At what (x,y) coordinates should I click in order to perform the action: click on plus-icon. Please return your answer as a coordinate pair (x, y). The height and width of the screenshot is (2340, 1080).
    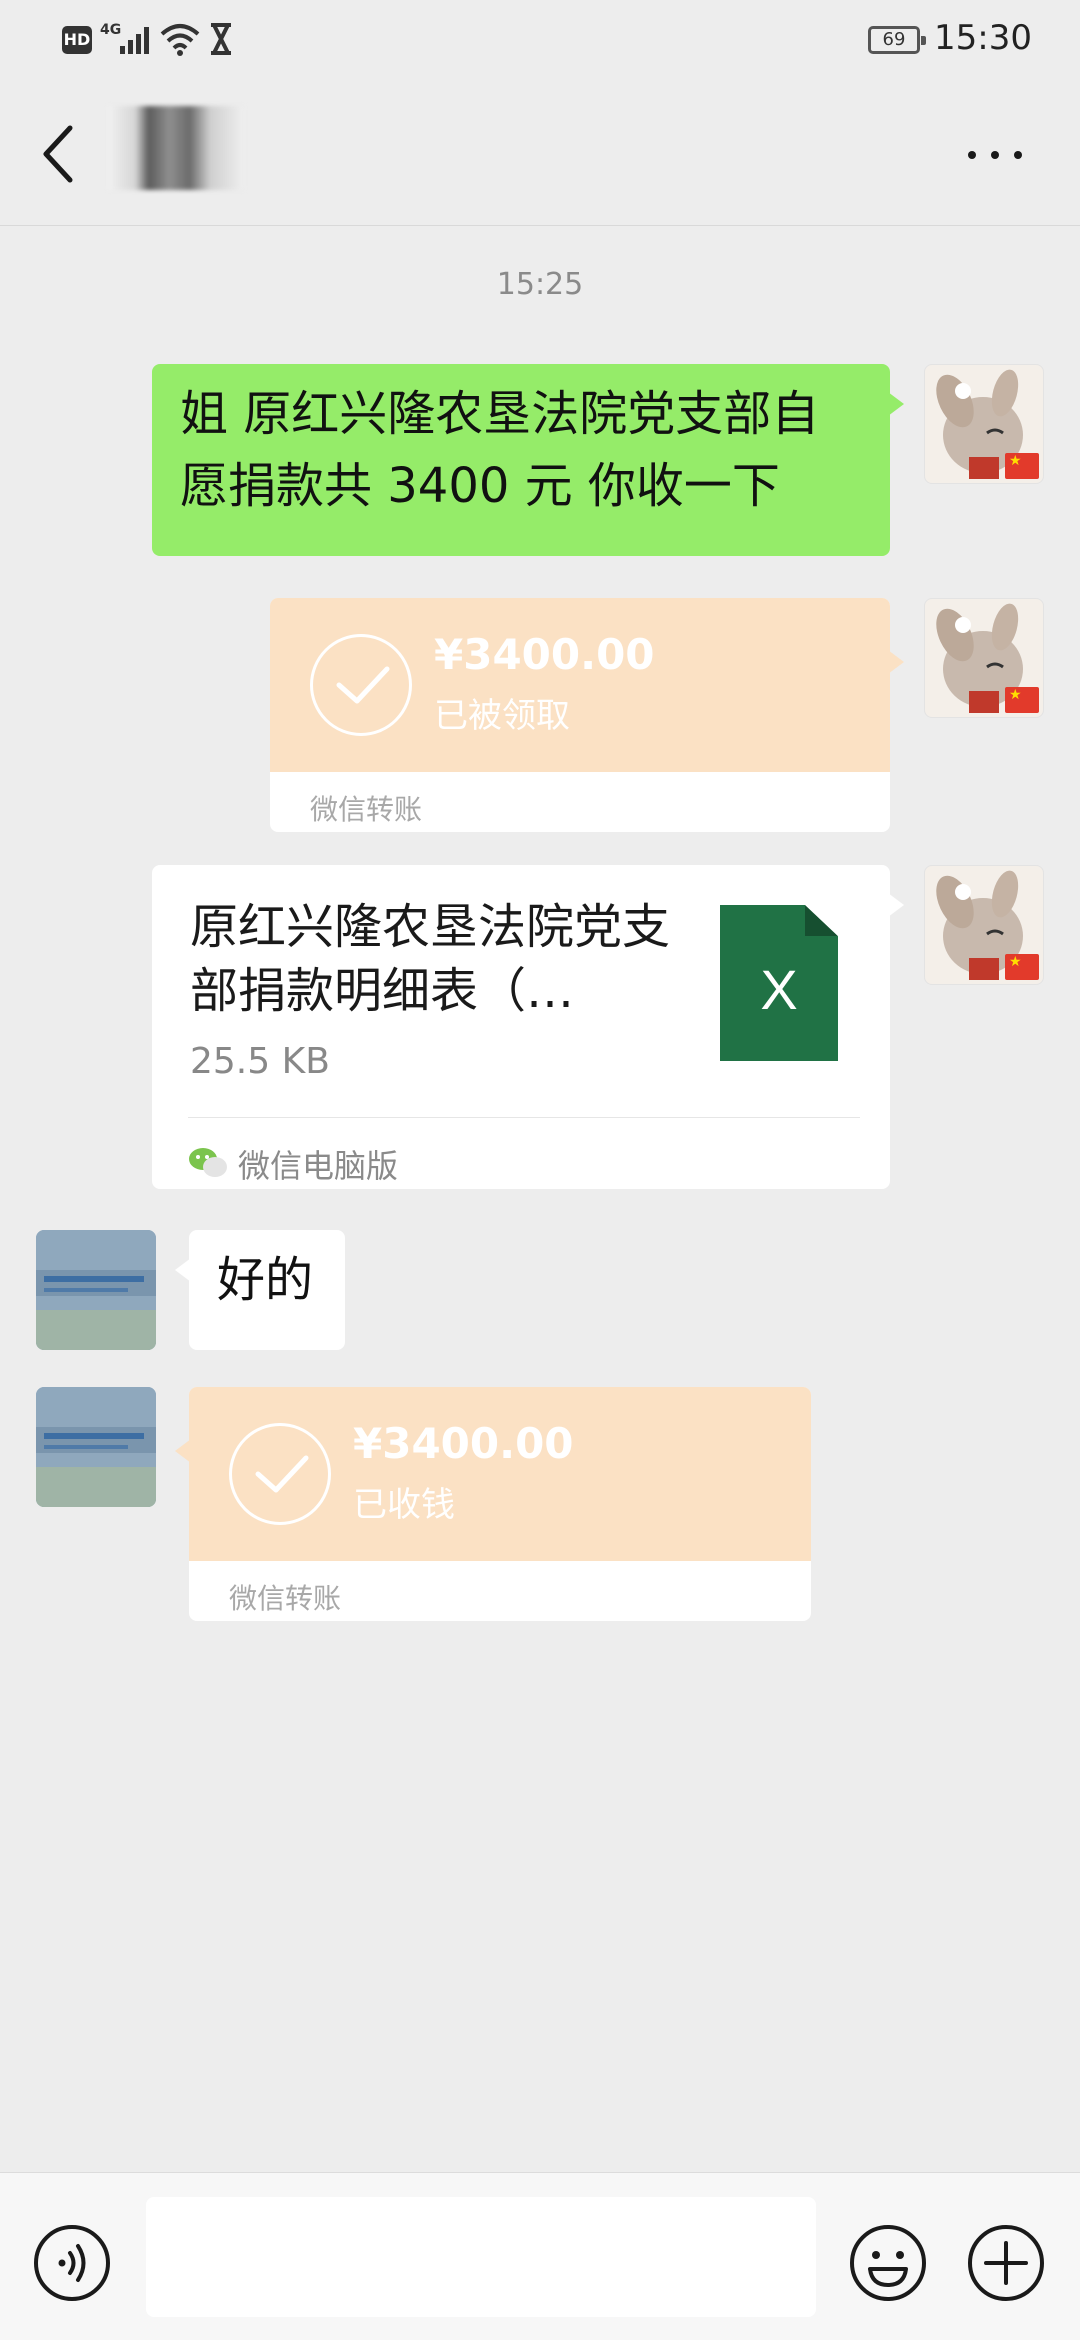
    Looking at the image, I should click on (1006, 2263).